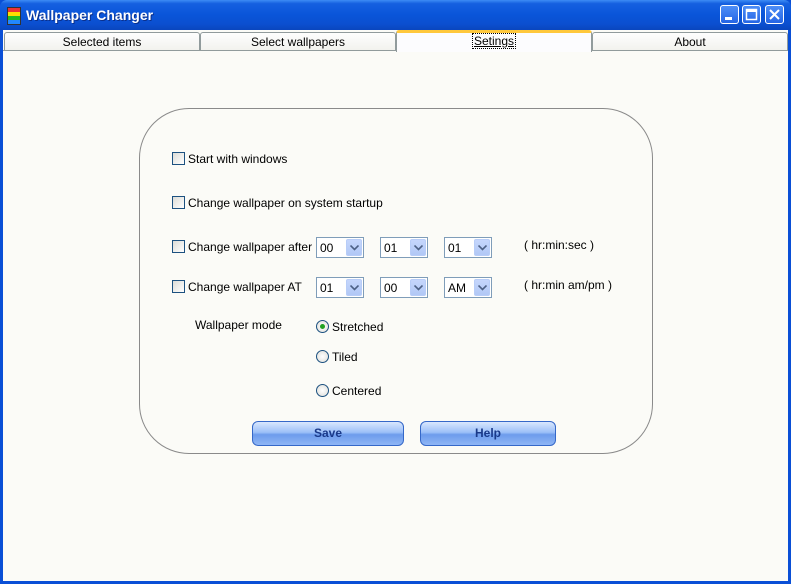 This screenshot has height=584, width=791. I want to click on maximize-button, so click(751, 14).